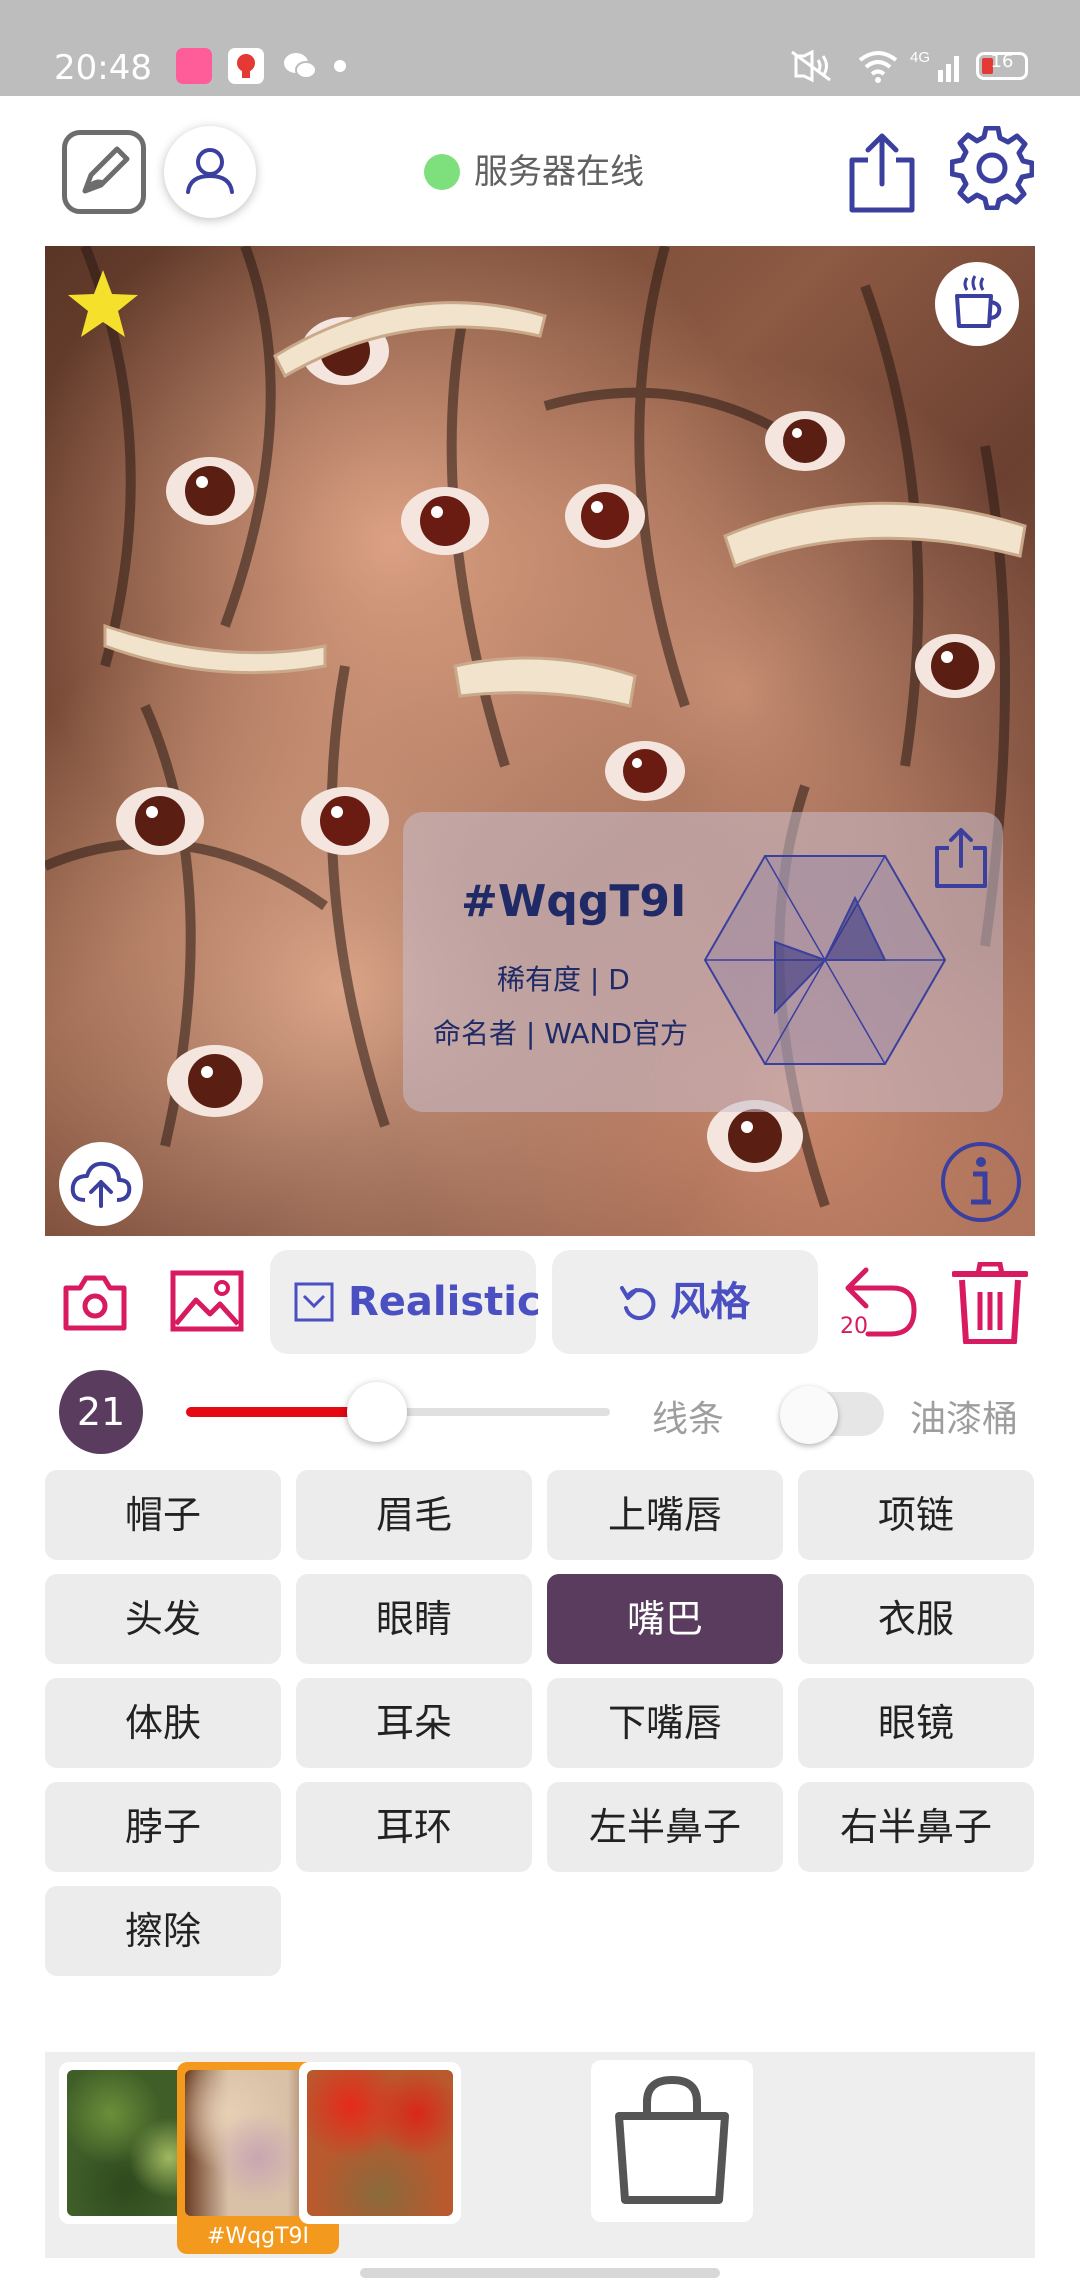 The image size is (1080, 2280). I want to click on settings-icon, so click(992, 168).